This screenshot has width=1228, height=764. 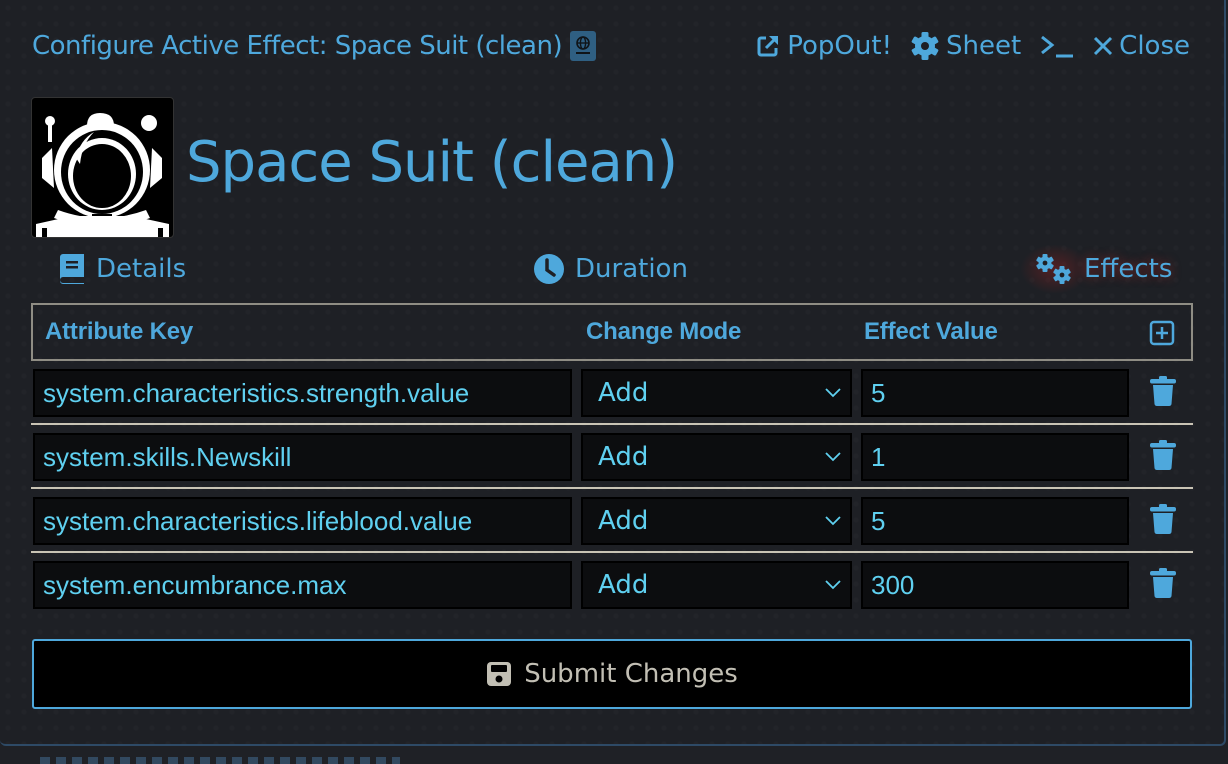 I want to click on book-icon, so click(x=72, y=269).